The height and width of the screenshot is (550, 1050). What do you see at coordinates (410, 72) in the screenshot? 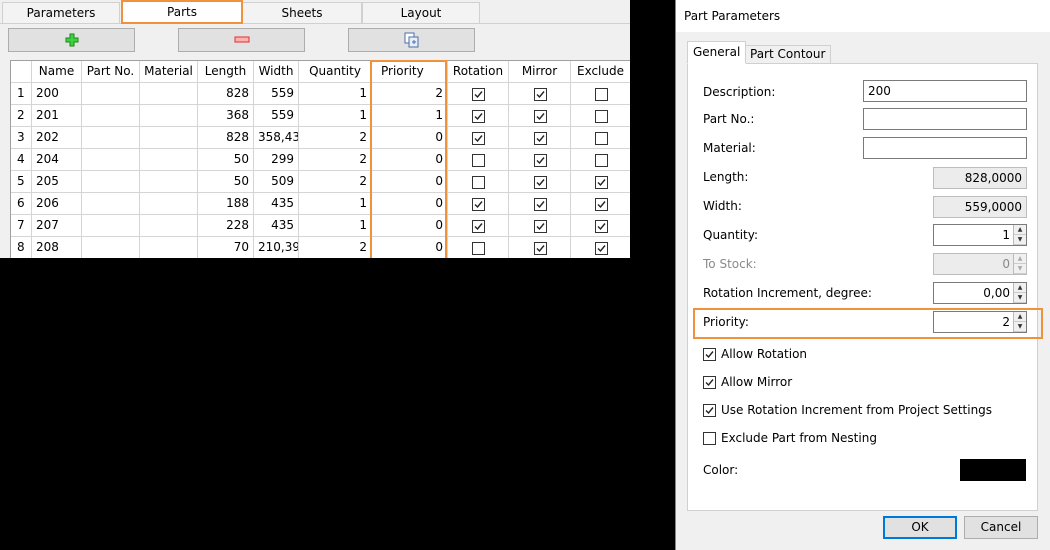
I see `column-header: Priority` at bounding box center [410, 72].